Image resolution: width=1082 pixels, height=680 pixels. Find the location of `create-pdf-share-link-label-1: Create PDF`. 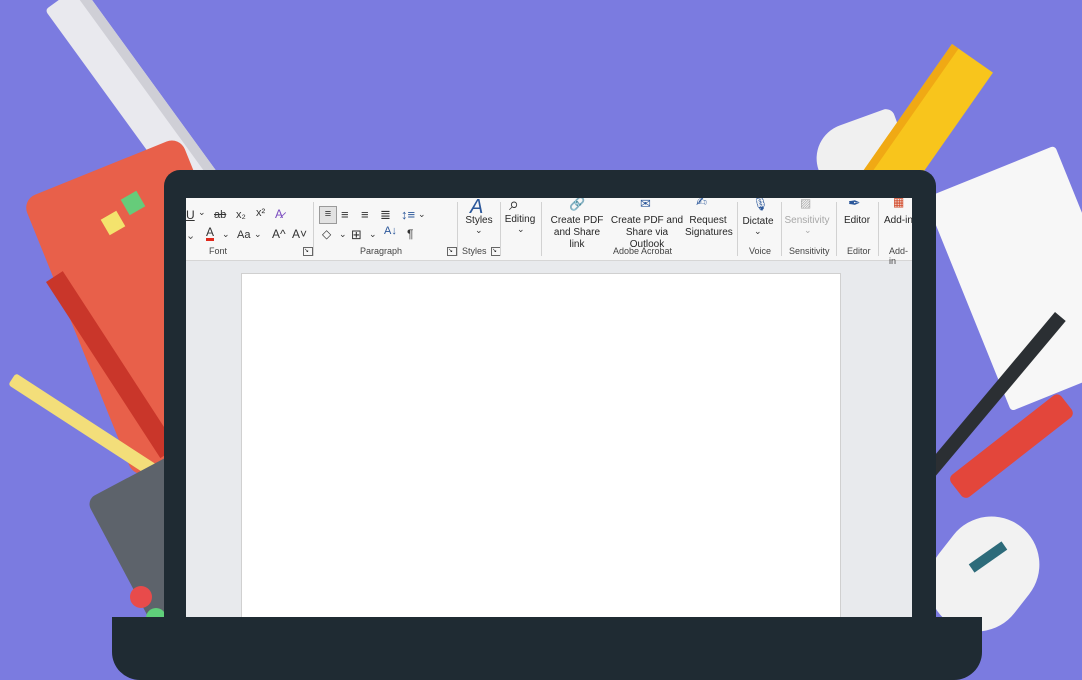

create-pdf-share-link-label-1: Create PDF is located at coordinates (577, 220).